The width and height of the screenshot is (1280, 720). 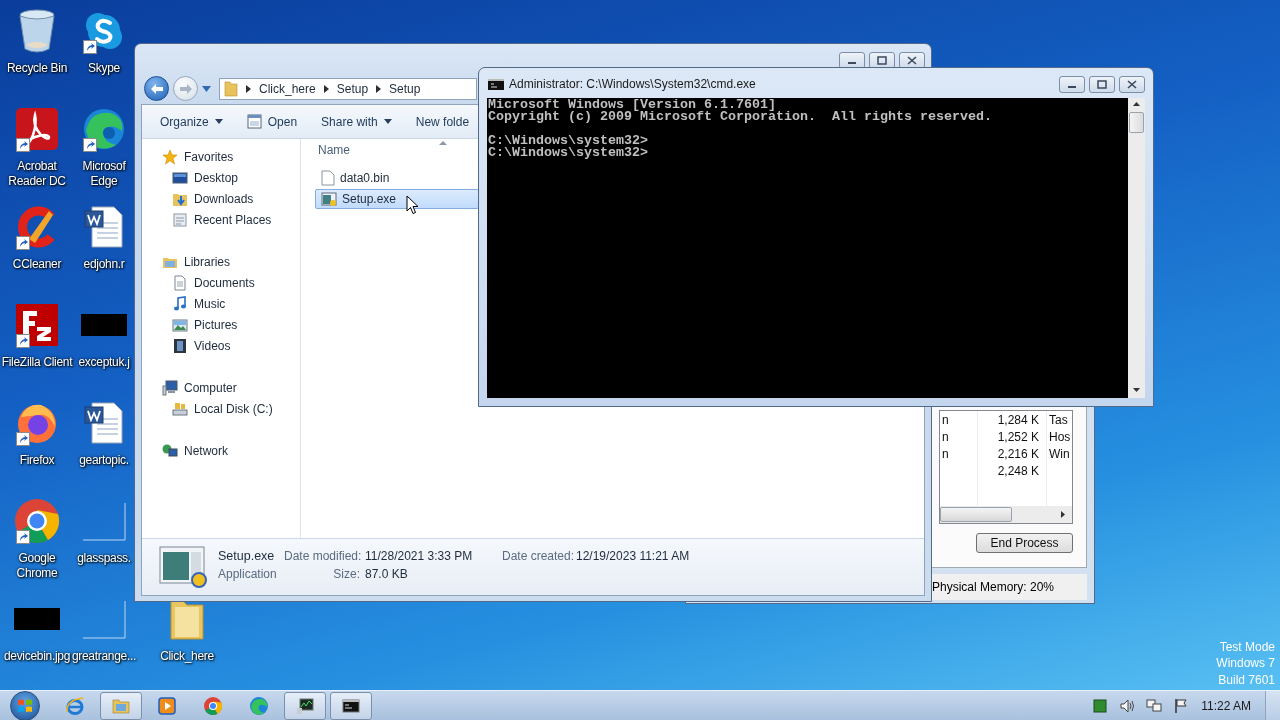 I want to click on desktop-icon-label: CCleaner, so click(x=37, y=264).